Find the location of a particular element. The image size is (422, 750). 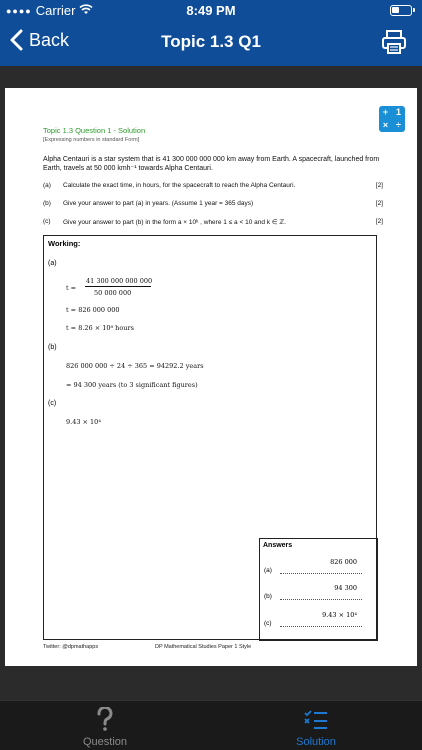

navigation-bar: Back Topic 1.3 Q1 is located at coordinates (211, 43).